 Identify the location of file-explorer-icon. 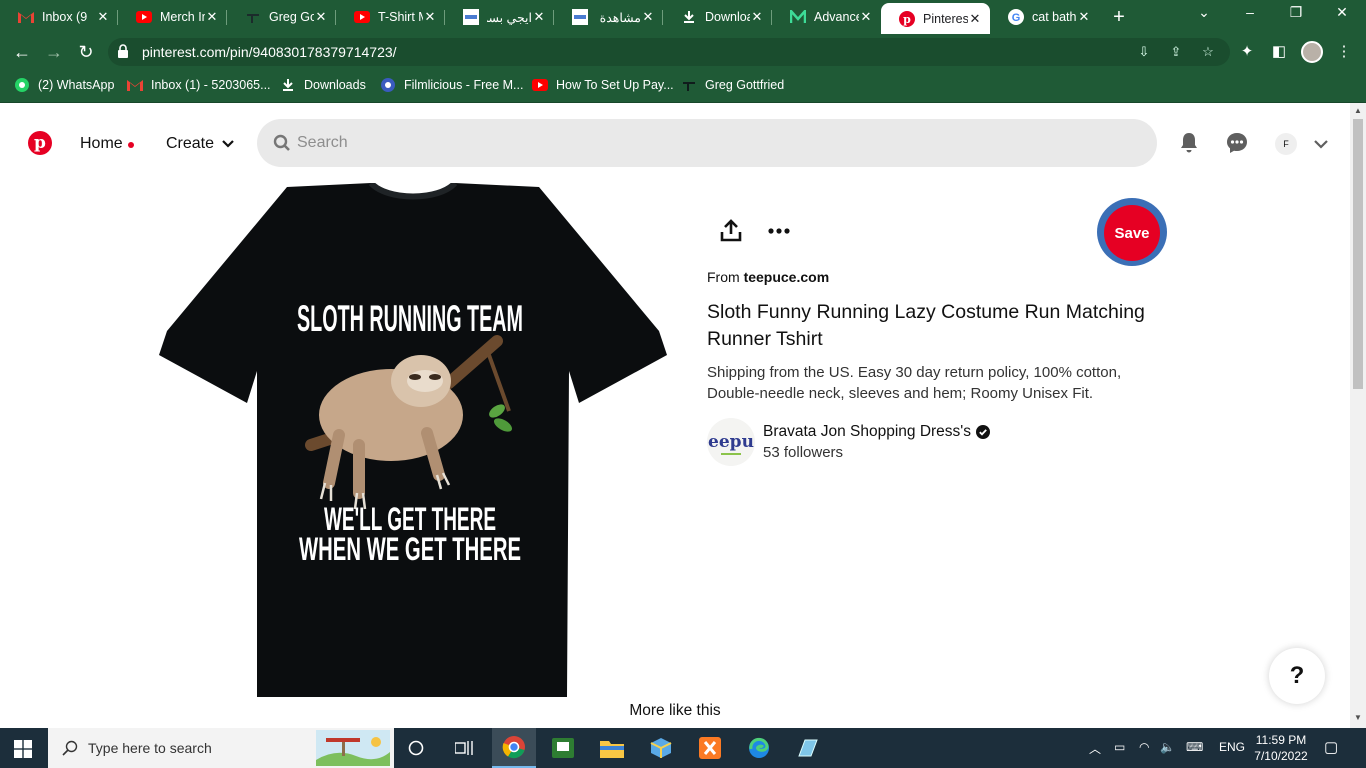
(612, 748).